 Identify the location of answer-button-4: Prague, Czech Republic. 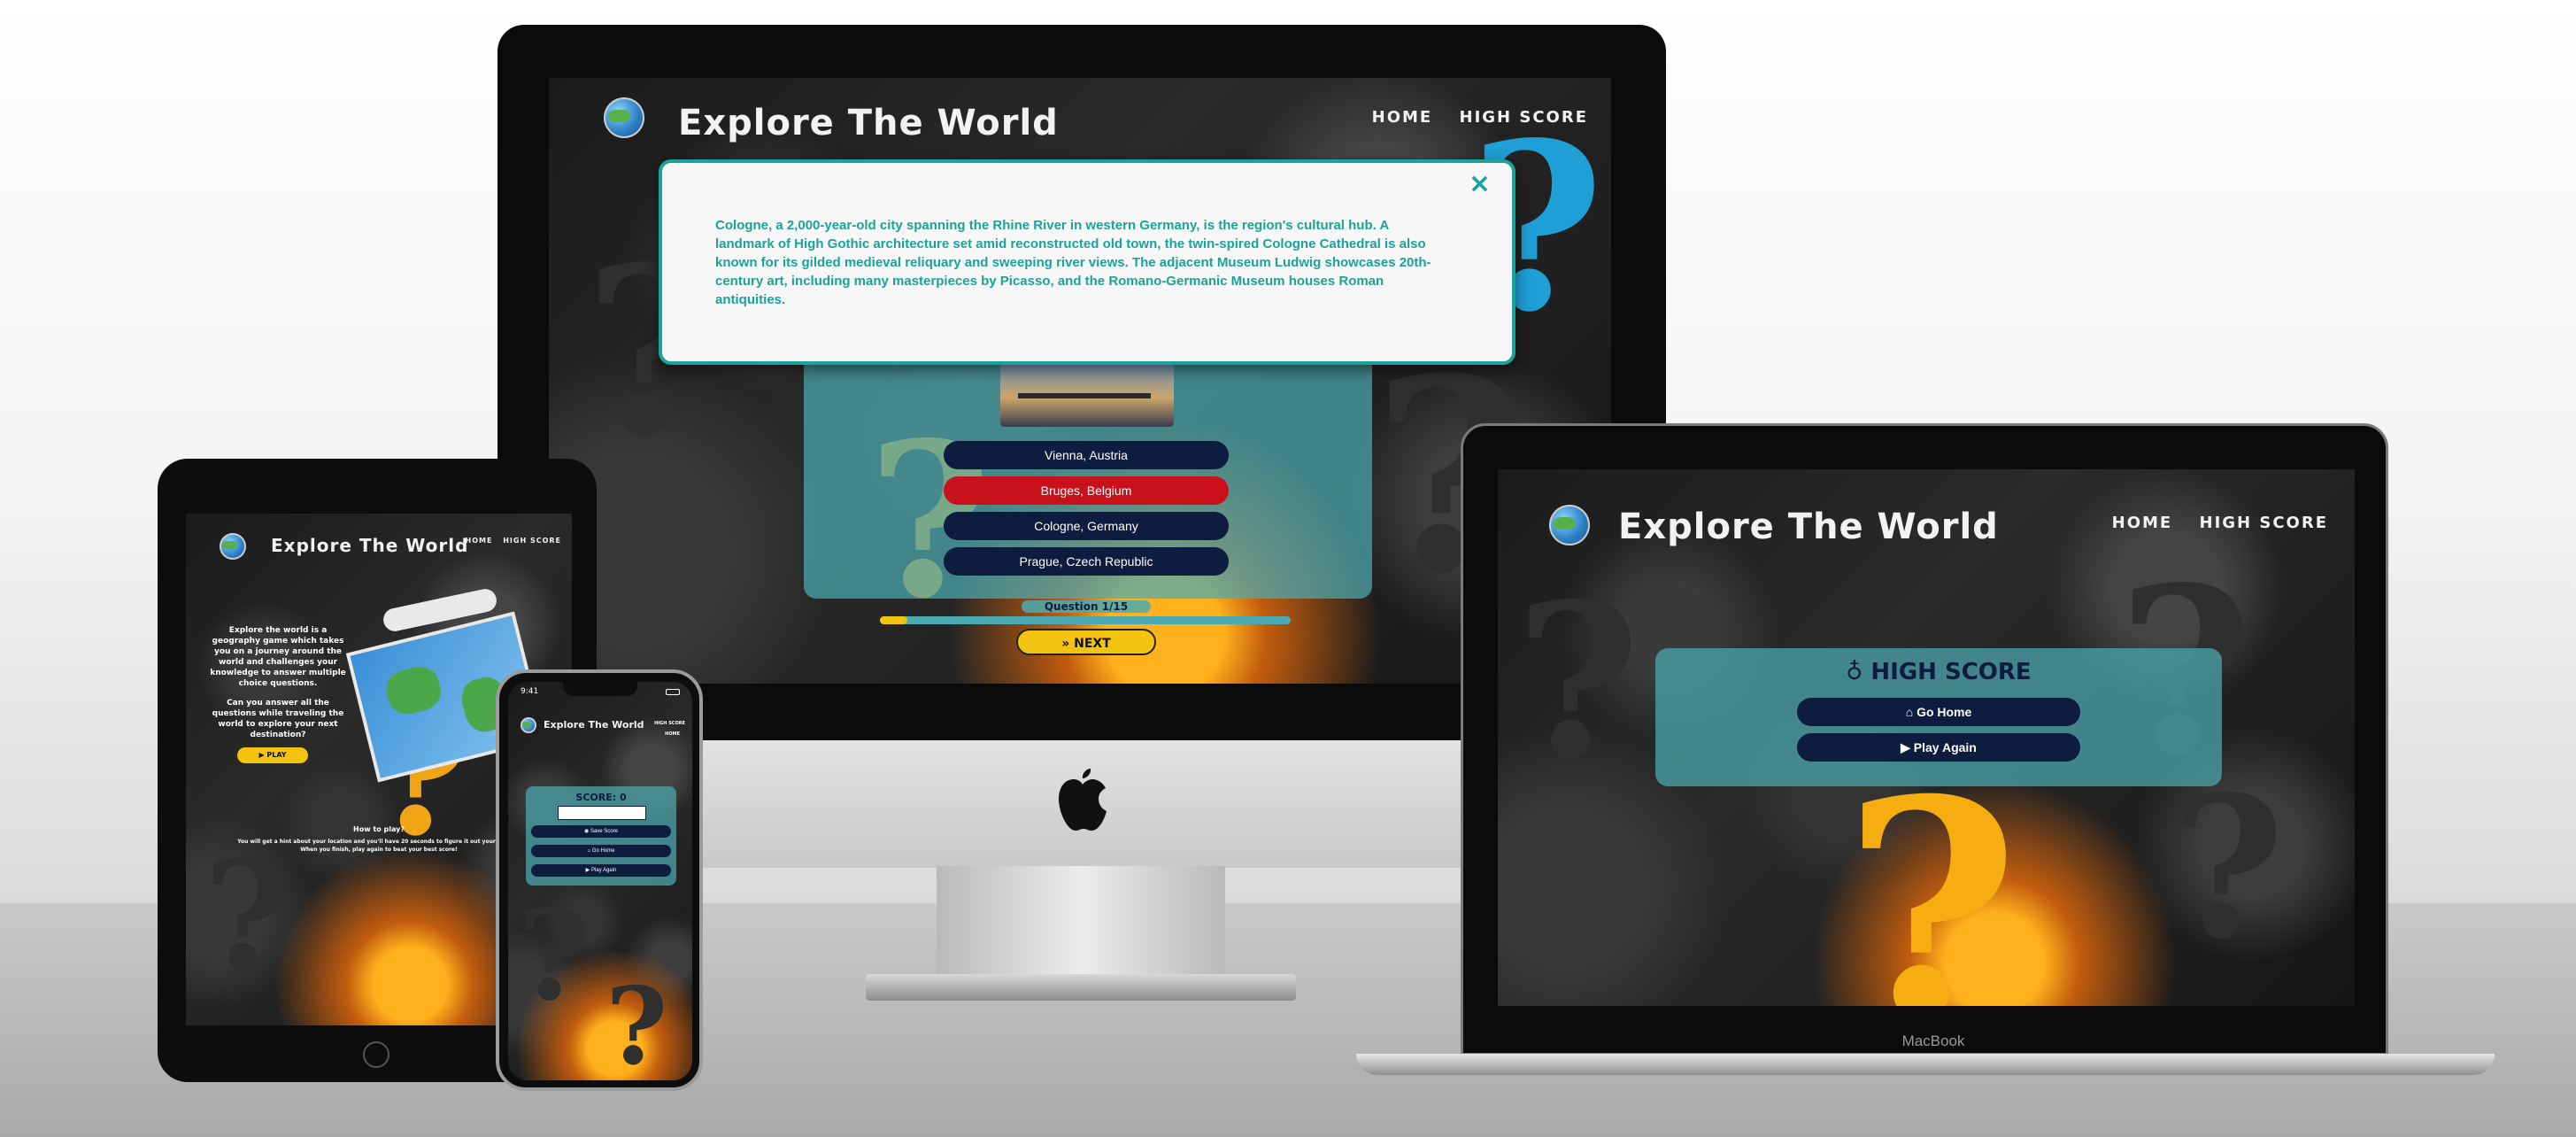
(1086, 561).